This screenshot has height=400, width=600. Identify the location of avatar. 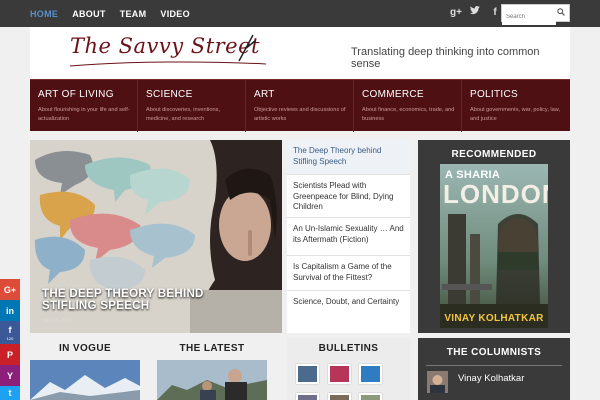
(437, 382).